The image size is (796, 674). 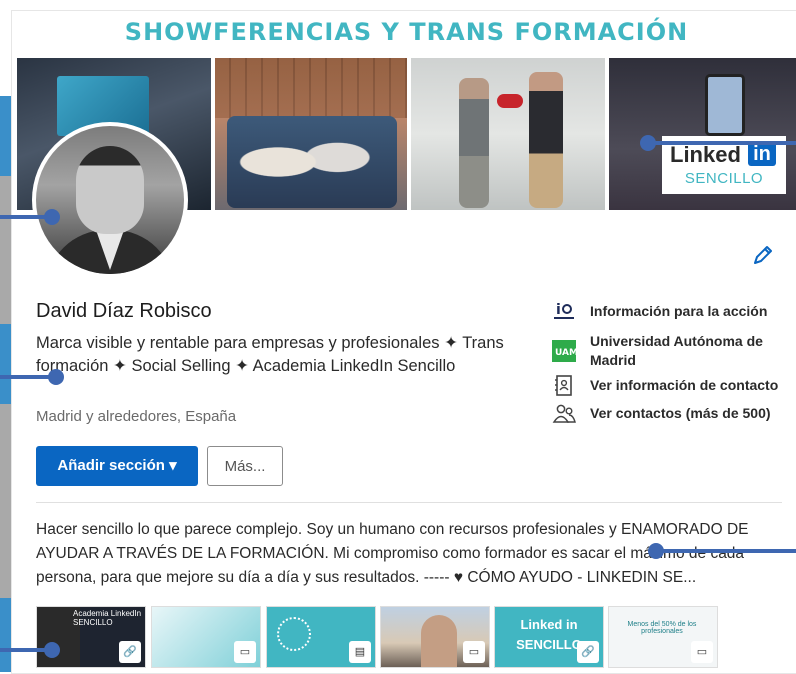 What do you see at coordinates (558, 310) in the screenshot?
I see `svg-text: i` at bounding box center [558, 310].